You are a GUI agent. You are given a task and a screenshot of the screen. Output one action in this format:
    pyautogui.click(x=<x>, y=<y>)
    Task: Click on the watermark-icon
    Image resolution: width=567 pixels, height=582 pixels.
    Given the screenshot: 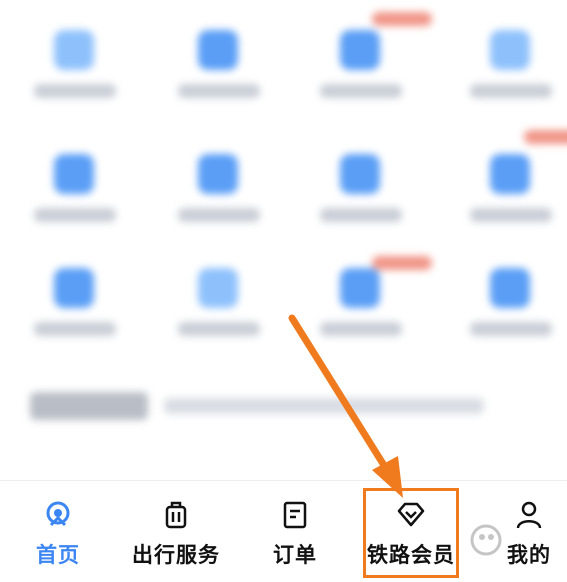 What is the action you would take?
    pyautogui.click(x=516, y=540)
    